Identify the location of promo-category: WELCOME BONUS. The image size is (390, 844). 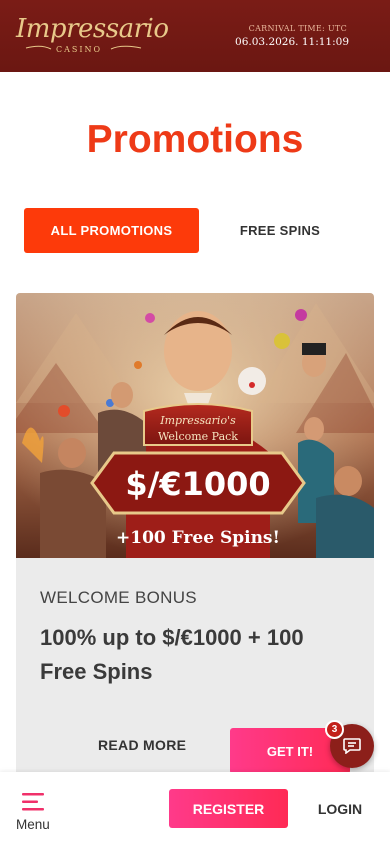
(118, 597).